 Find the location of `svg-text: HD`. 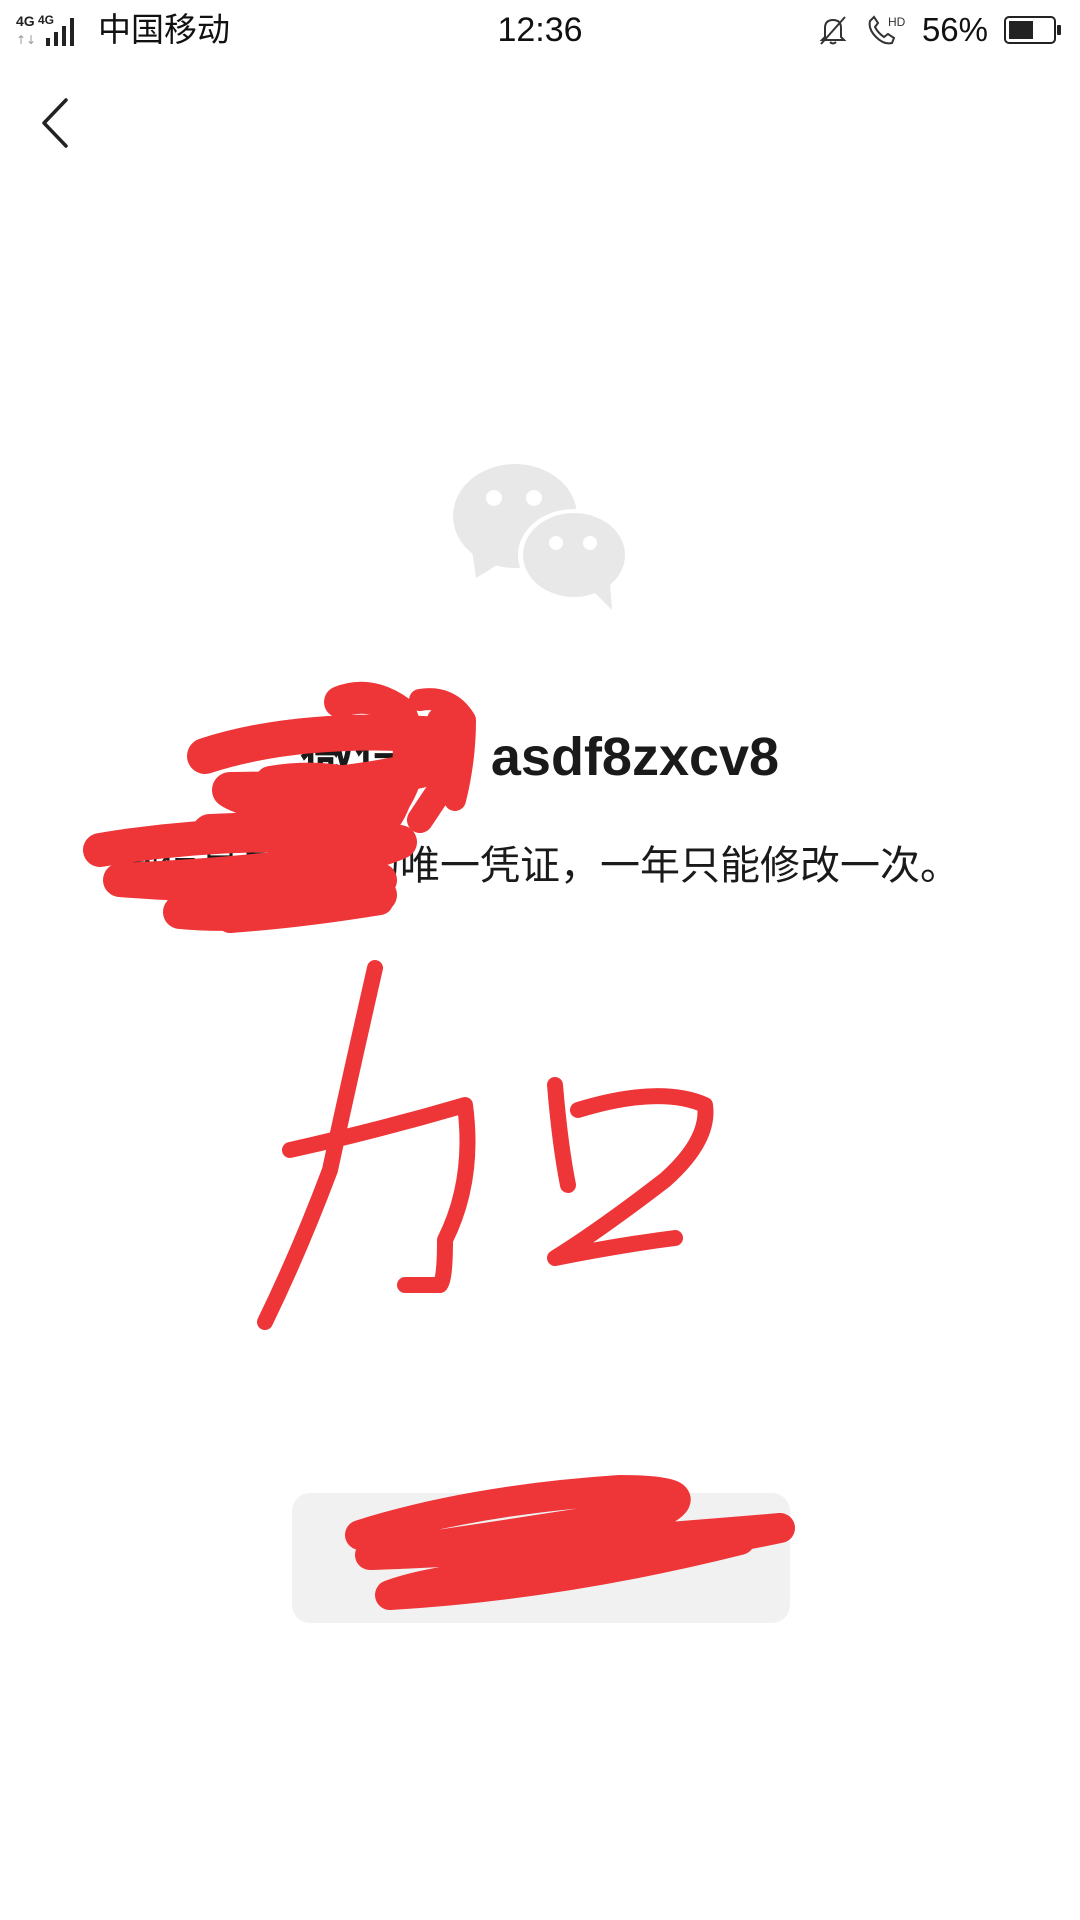

svg-text: HD is located at coordinates (897, 22).